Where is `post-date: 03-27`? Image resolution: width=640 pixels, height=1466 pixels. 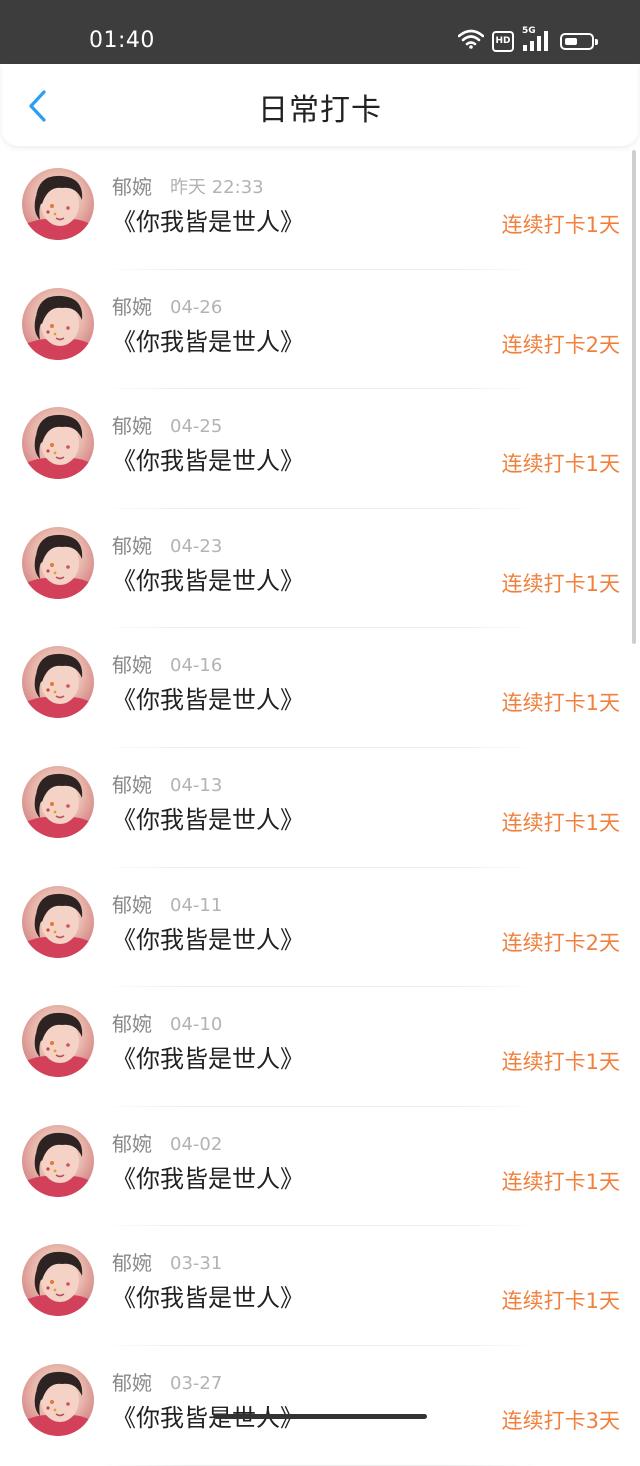 post-date: 03-27 is located at coordinates (196, 1384).